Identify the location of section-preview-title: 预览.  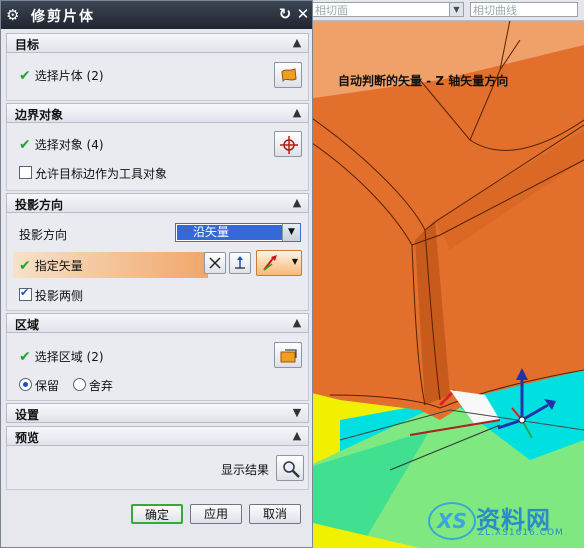
(27, 438).